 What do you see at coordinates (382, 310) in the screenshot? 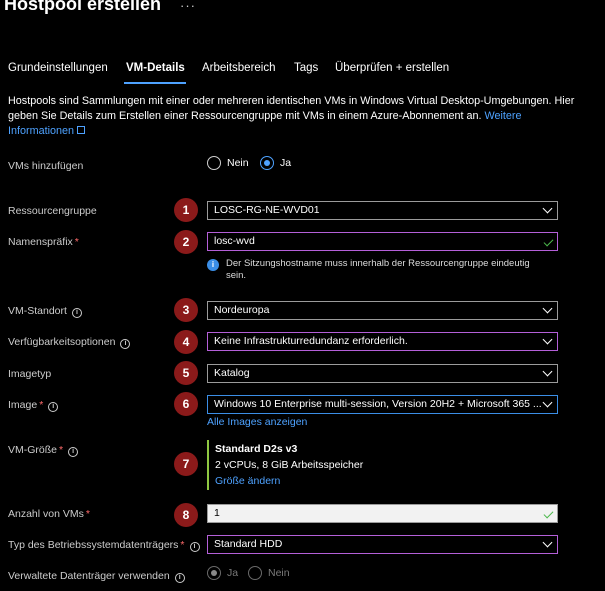
I see `vm-standort-select: Nordeuropa` at bounding box center [382, 310].